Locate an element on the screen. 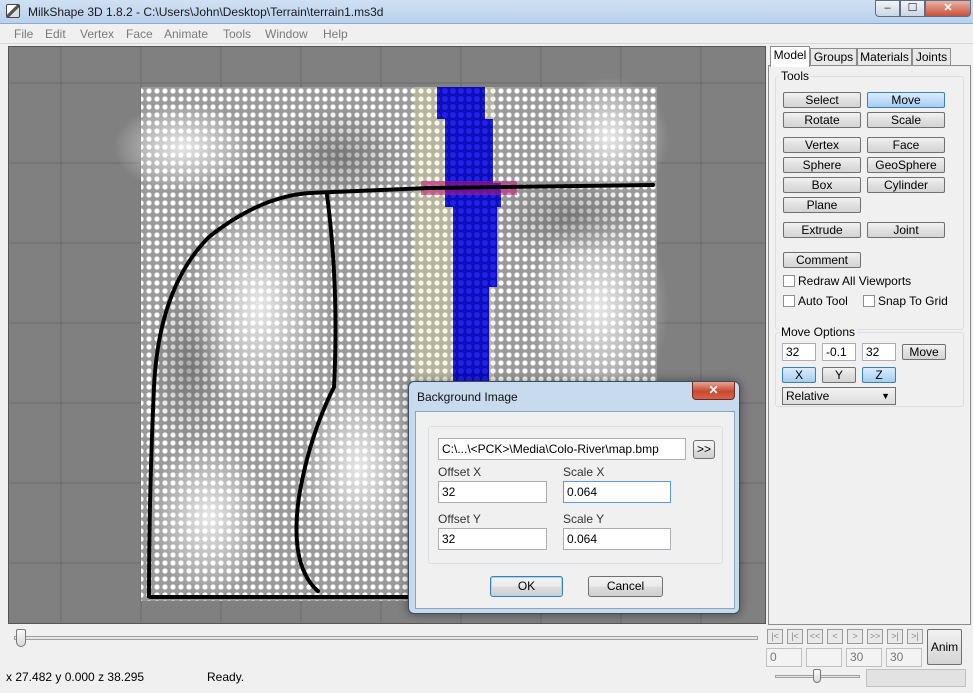 The image size is (973, 693). offset-y-field is located at coordinates (492, 539).